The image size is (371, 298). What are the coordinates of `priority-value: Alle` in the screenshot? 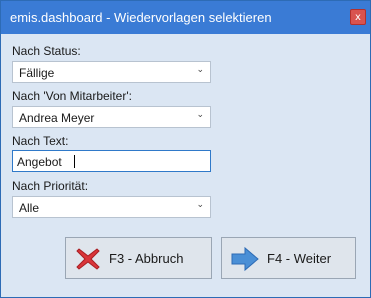 It's located at (29, 208).